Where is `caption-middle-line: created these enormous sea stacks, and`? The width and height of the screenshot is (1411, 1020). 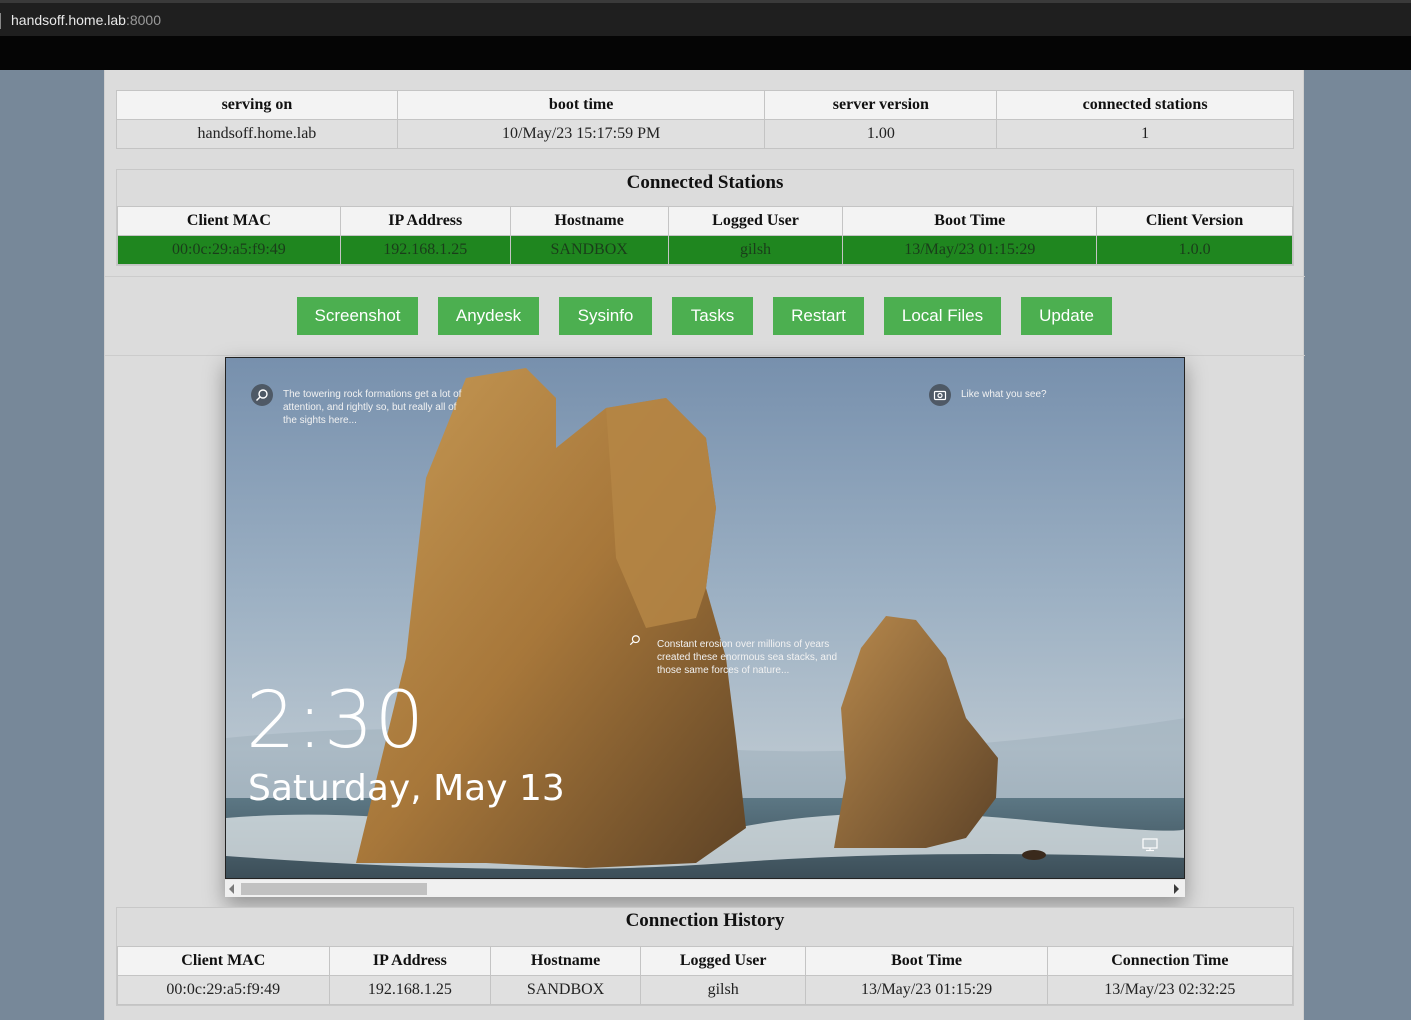
caption-middle-line: created these enormous sea stacks, and is located at coordinates (747, 657).